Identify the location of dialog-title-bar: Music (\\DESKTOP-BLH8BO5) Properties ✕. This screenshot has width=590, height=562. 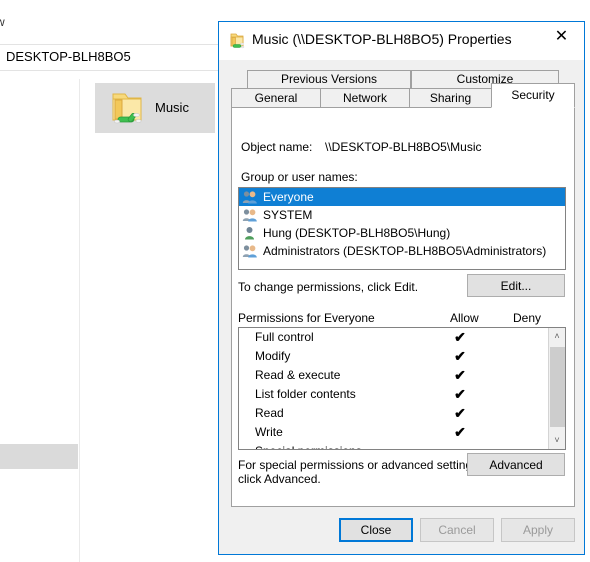
(401, 41).